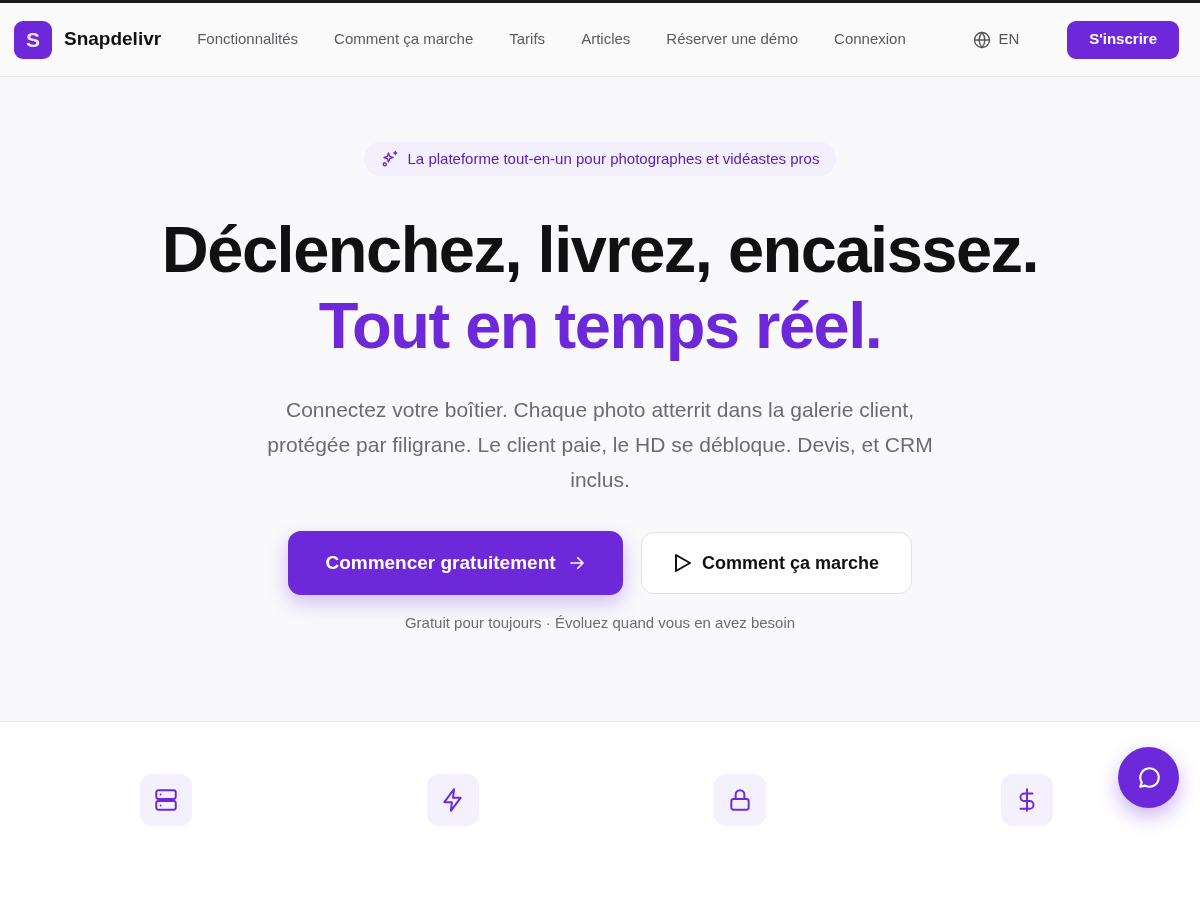 This screenshot has width=1200, height=900. I want to click on lightning-icon, so click(453, 800).